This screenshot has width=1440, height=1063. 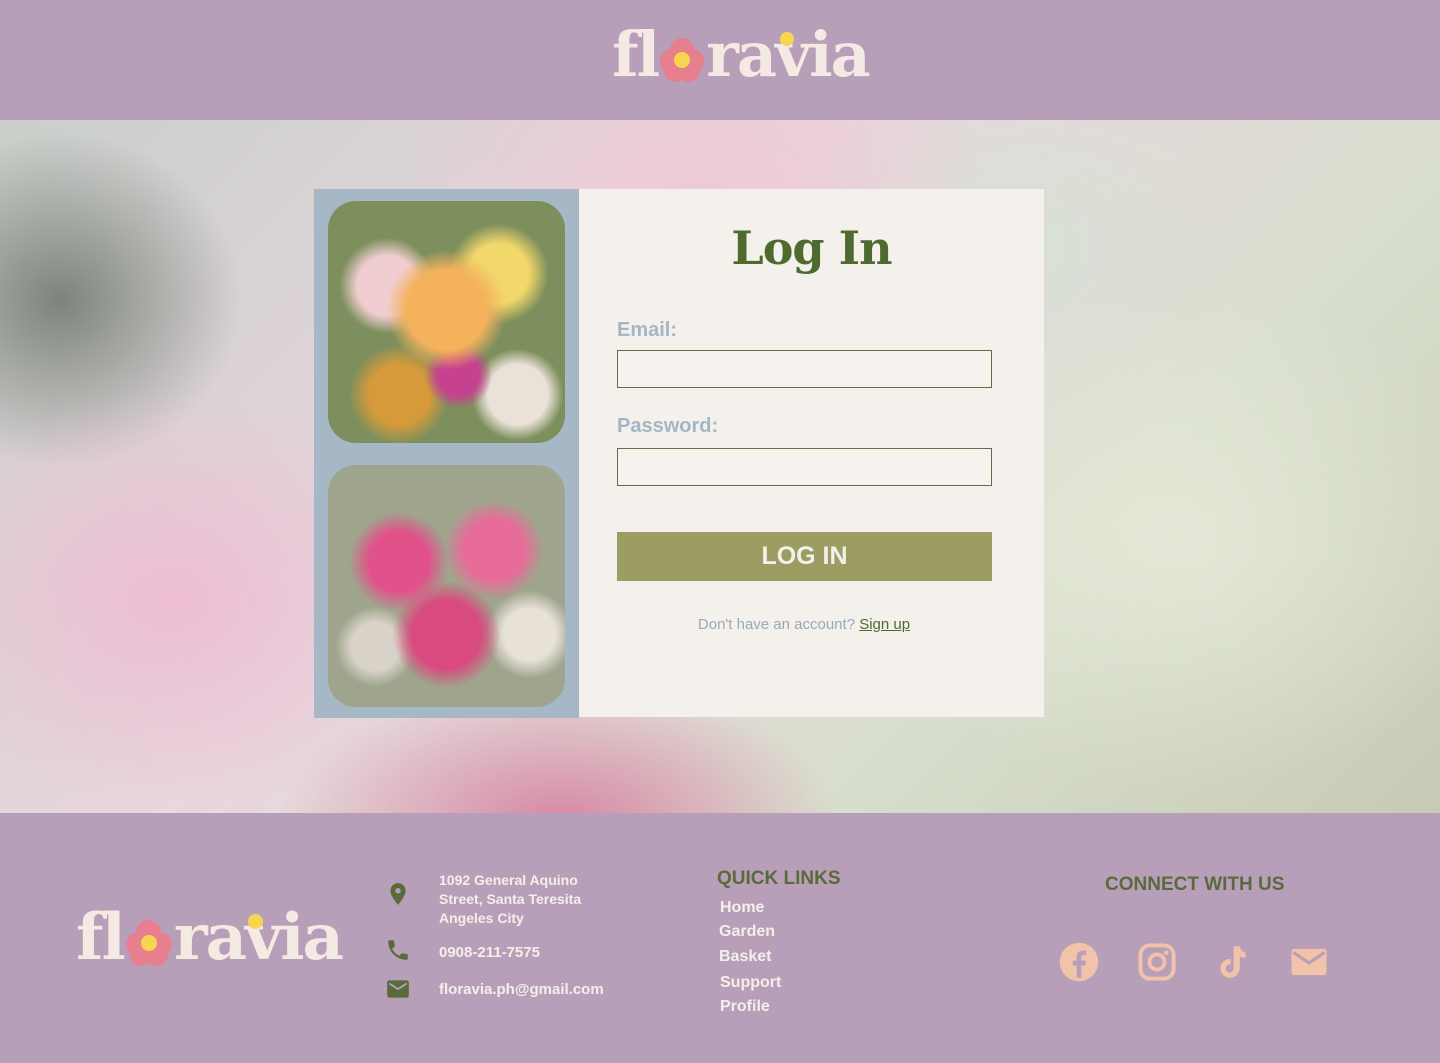 What do you see at coordinates (750, 983) in the screenshot?
I see `quick-link-support: Support` at bounding box center [750, 983].